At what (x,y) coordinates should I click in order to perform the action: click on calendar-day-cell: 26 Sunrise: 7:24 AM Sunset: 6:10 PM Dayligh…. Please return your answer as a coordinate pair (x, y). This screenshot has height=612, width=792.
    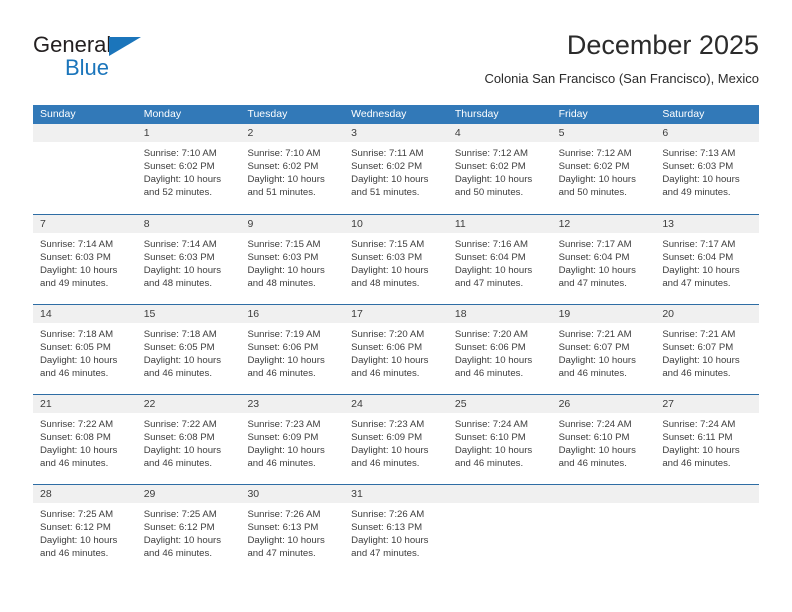
    Looking at the image, I should click on (603, 439).